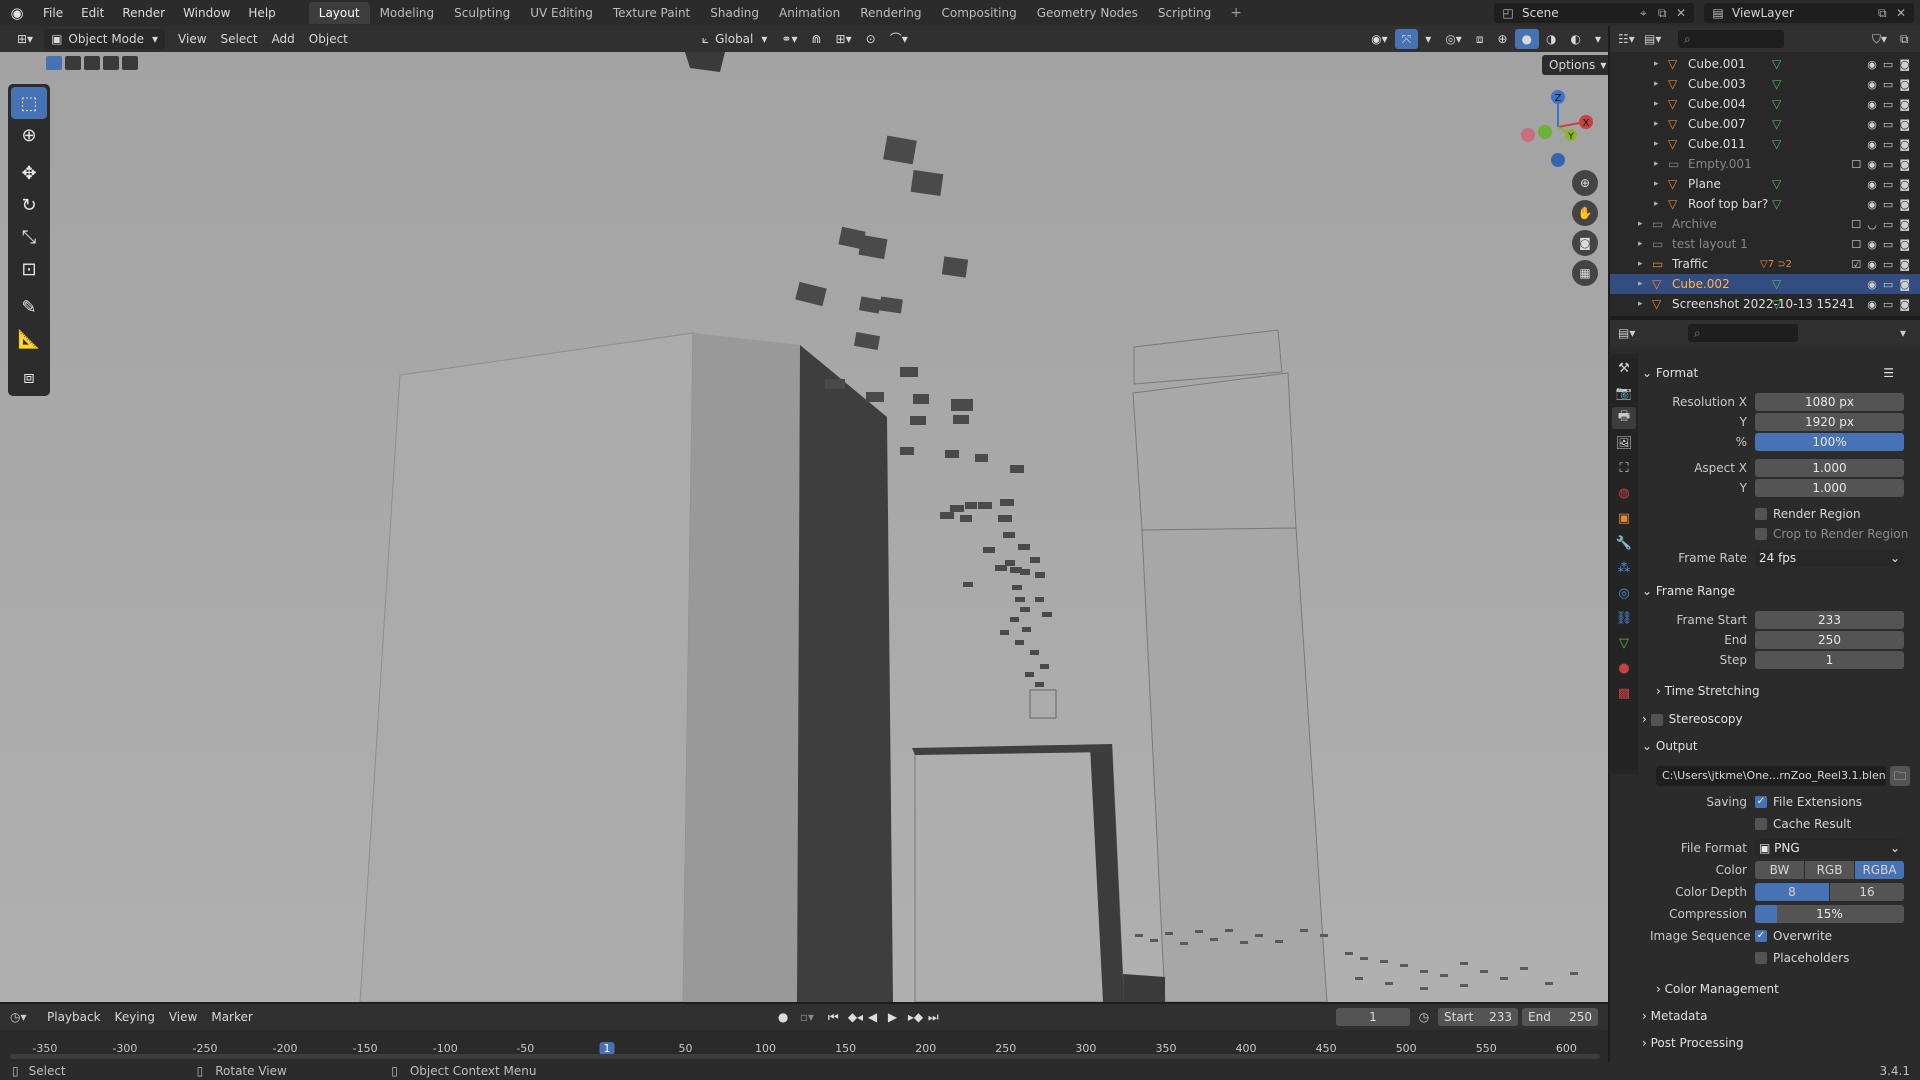 This screenshot has height=1080, width=1920. What do you see at coordinates (899, 39) in the screenshot?
I see `falloff-icon: ⌒▾` at bounding box center [899, 39].